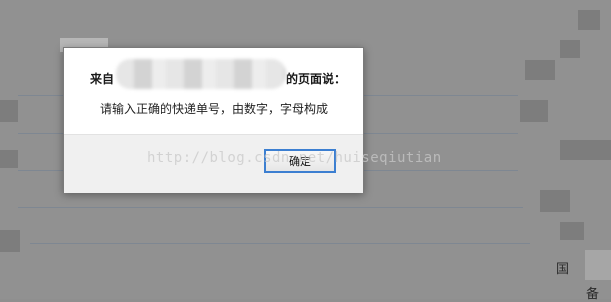  Describe the element at coordinates (213, 91) in the screenshot. I see `dialog-body: 来自 的页面说： 请输入正确的快递单号，由数字，字母构成` at that location.